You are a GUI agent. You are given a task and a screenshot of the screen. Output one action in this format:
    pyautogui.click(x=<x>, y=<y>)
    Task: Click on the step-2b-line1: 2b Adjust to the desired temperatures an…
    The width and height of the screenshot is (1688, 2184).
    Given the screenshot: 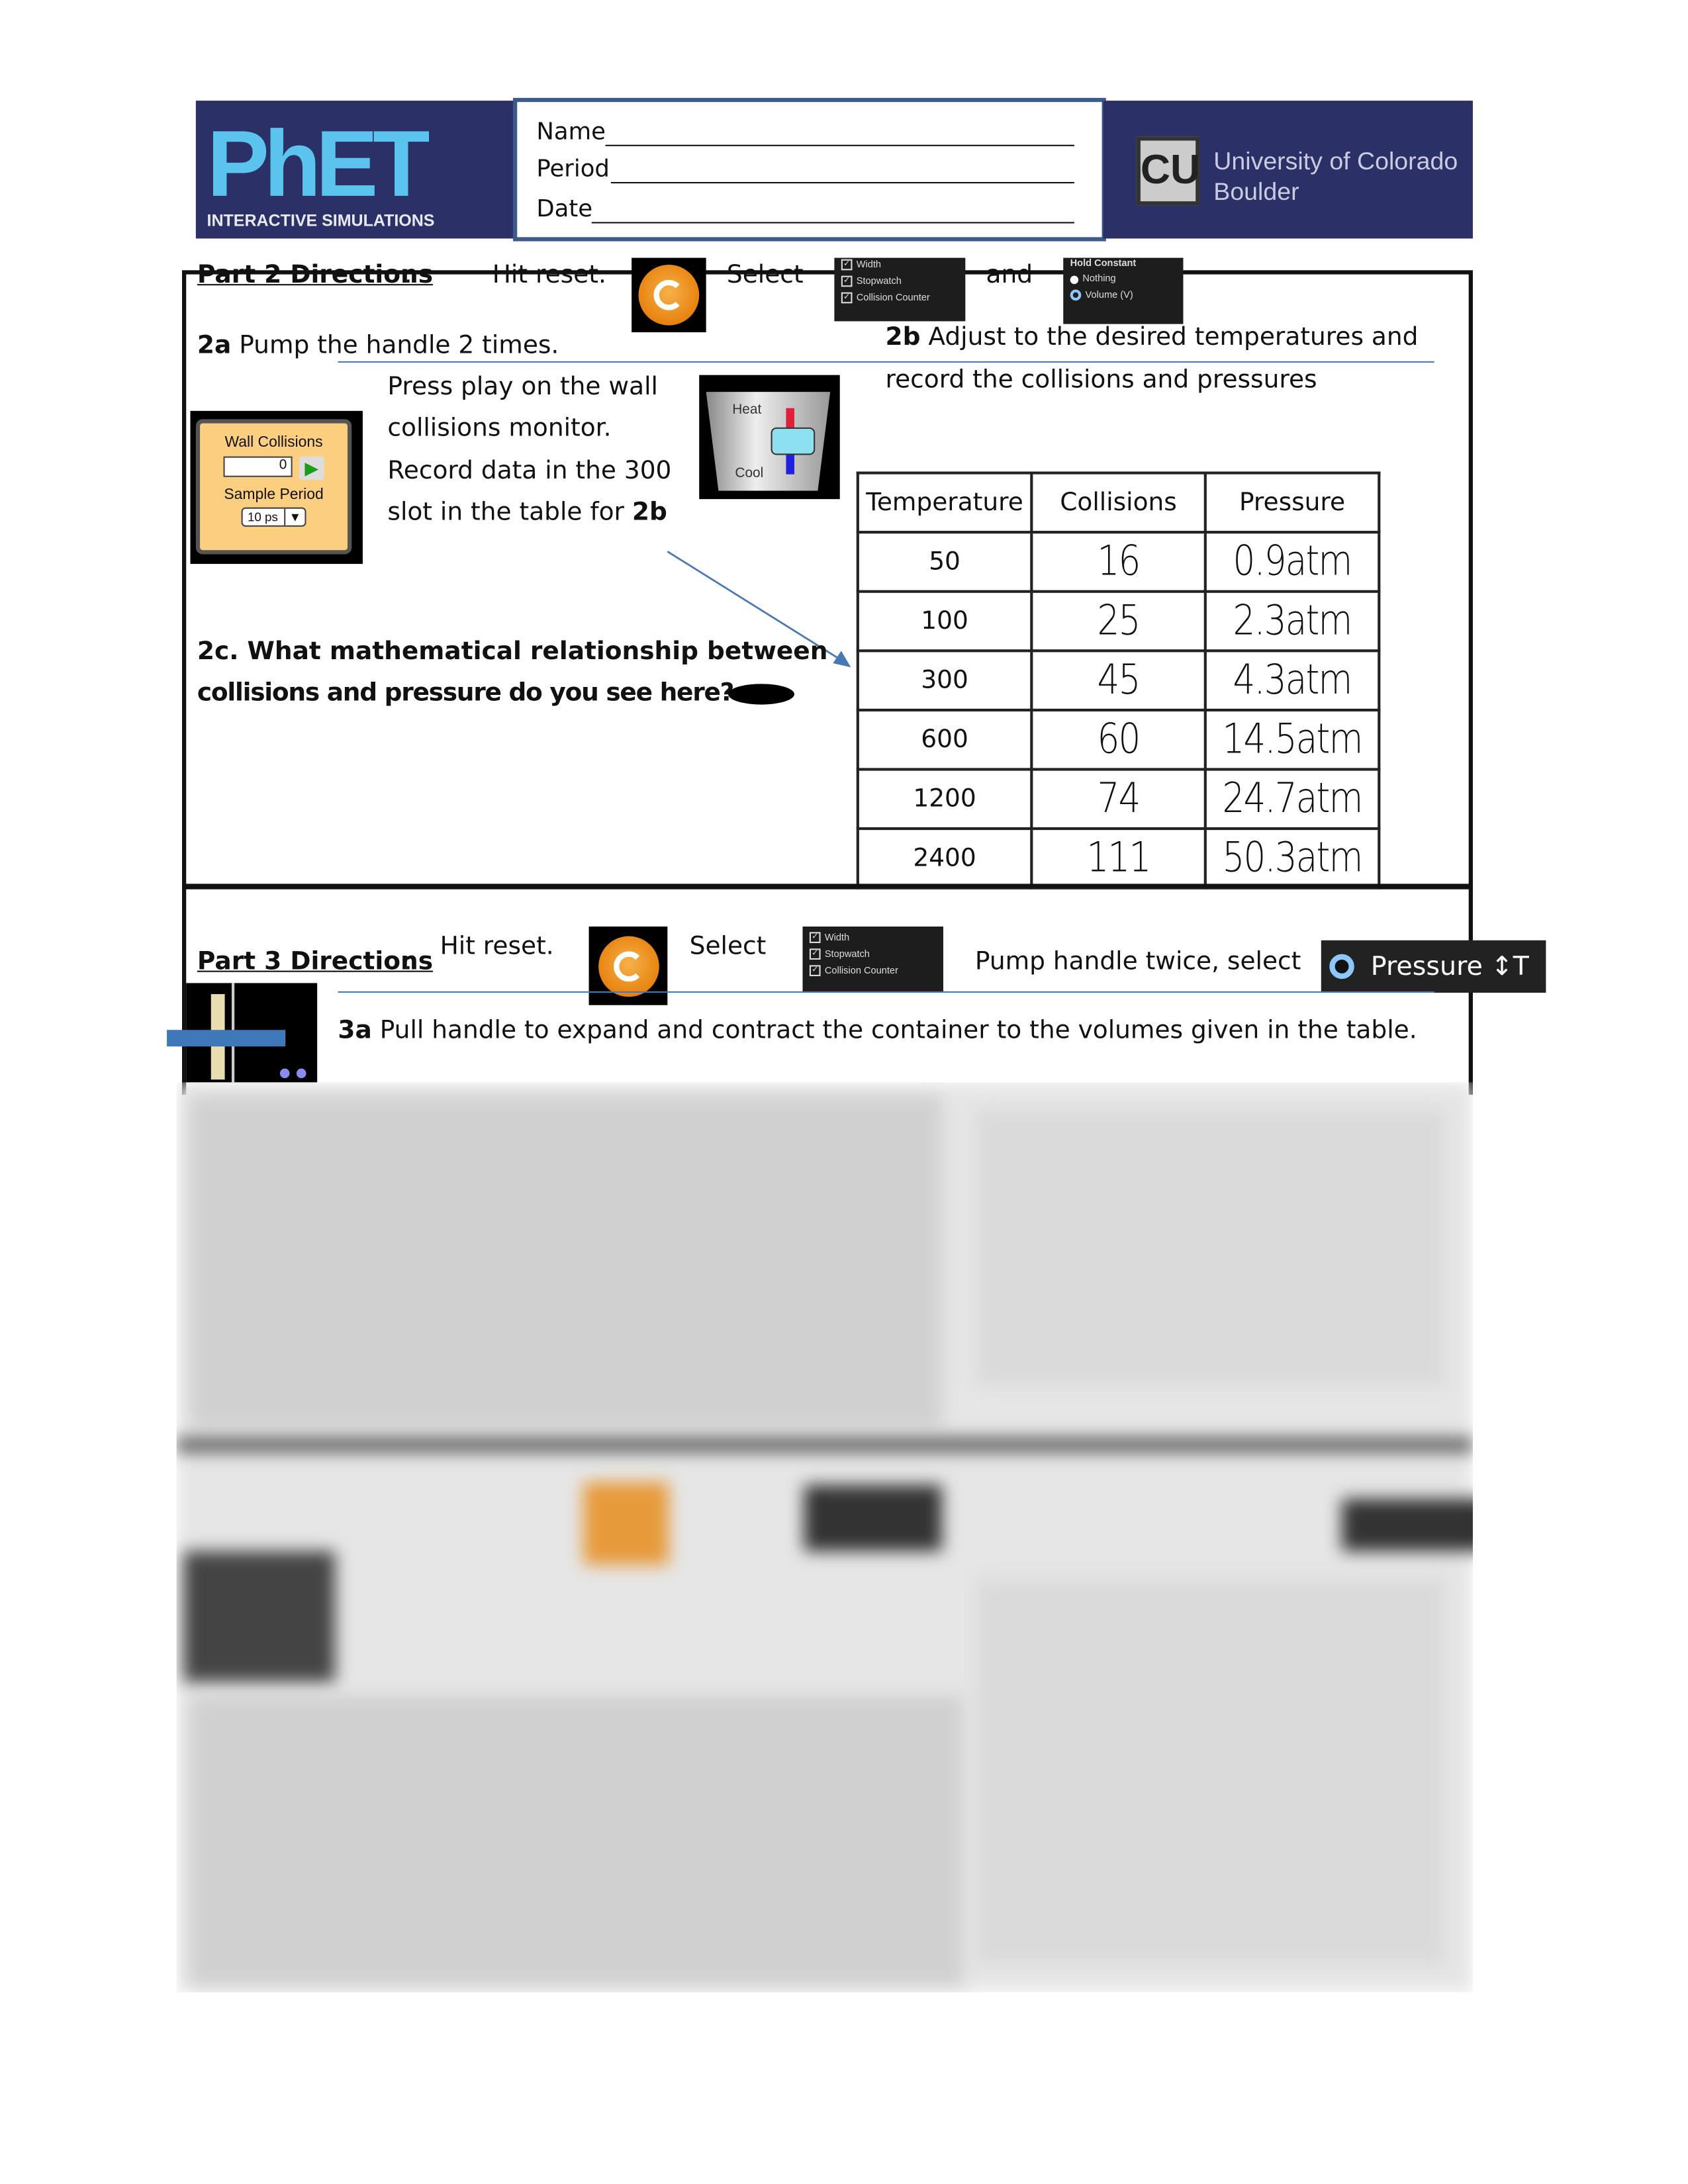 What is the action you would take?
    pyautogui.click(x=1152, y=337)
    